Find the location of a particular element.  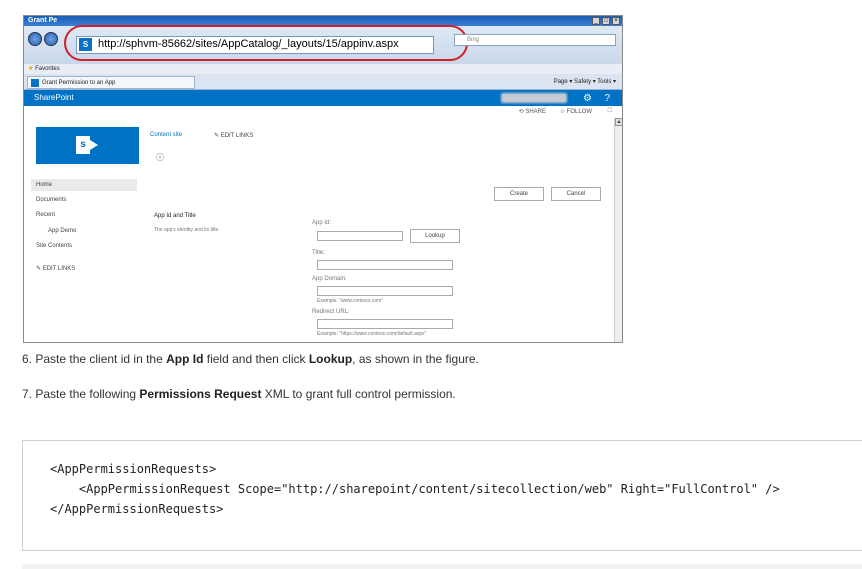

command-bar: Page ▾ Safety ▾ Tools ▾ is located at coordinates (585, 82).